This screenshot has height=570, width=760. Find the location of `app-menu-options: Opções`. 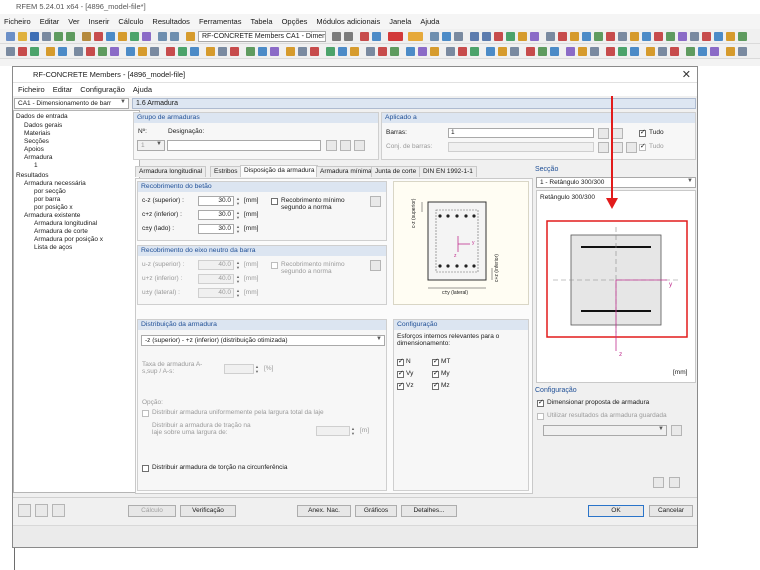

app-menu-options: Opções is located at coordinates (295, 21).